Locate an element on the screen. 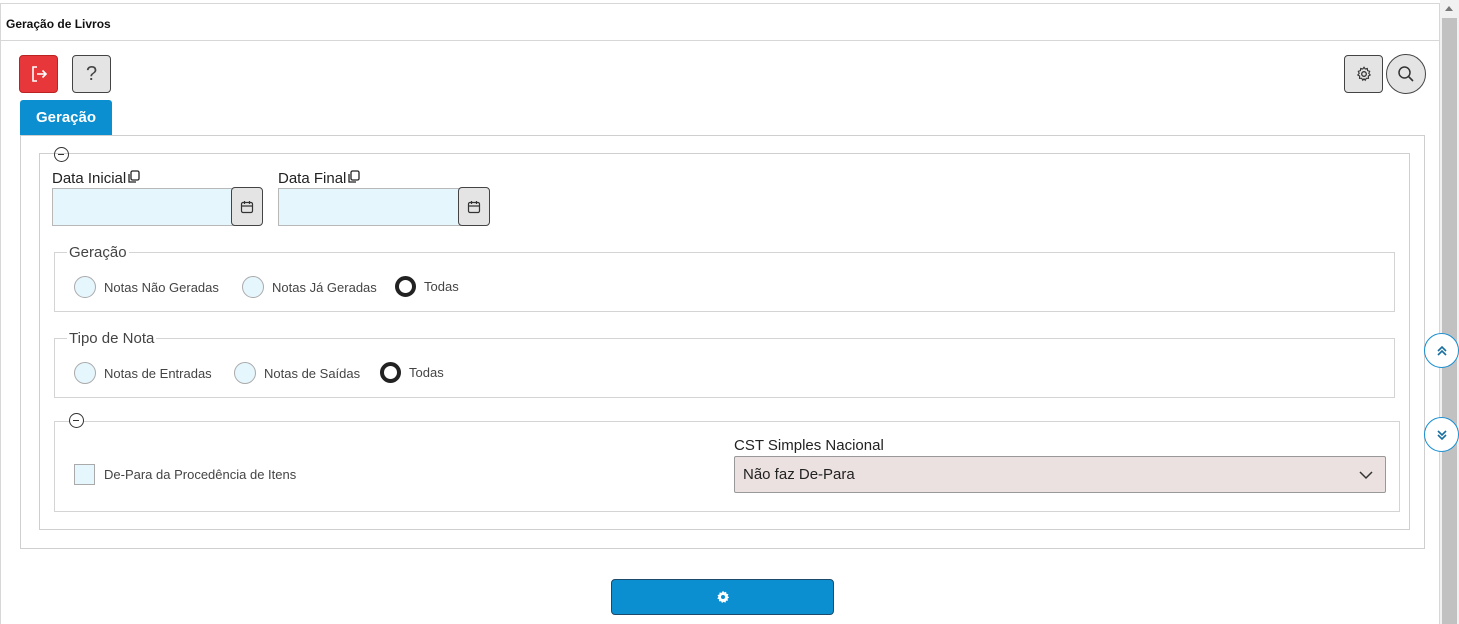 This screenshot has height=624, width=1459. run-generation-button is located at coordinates (722, 597).